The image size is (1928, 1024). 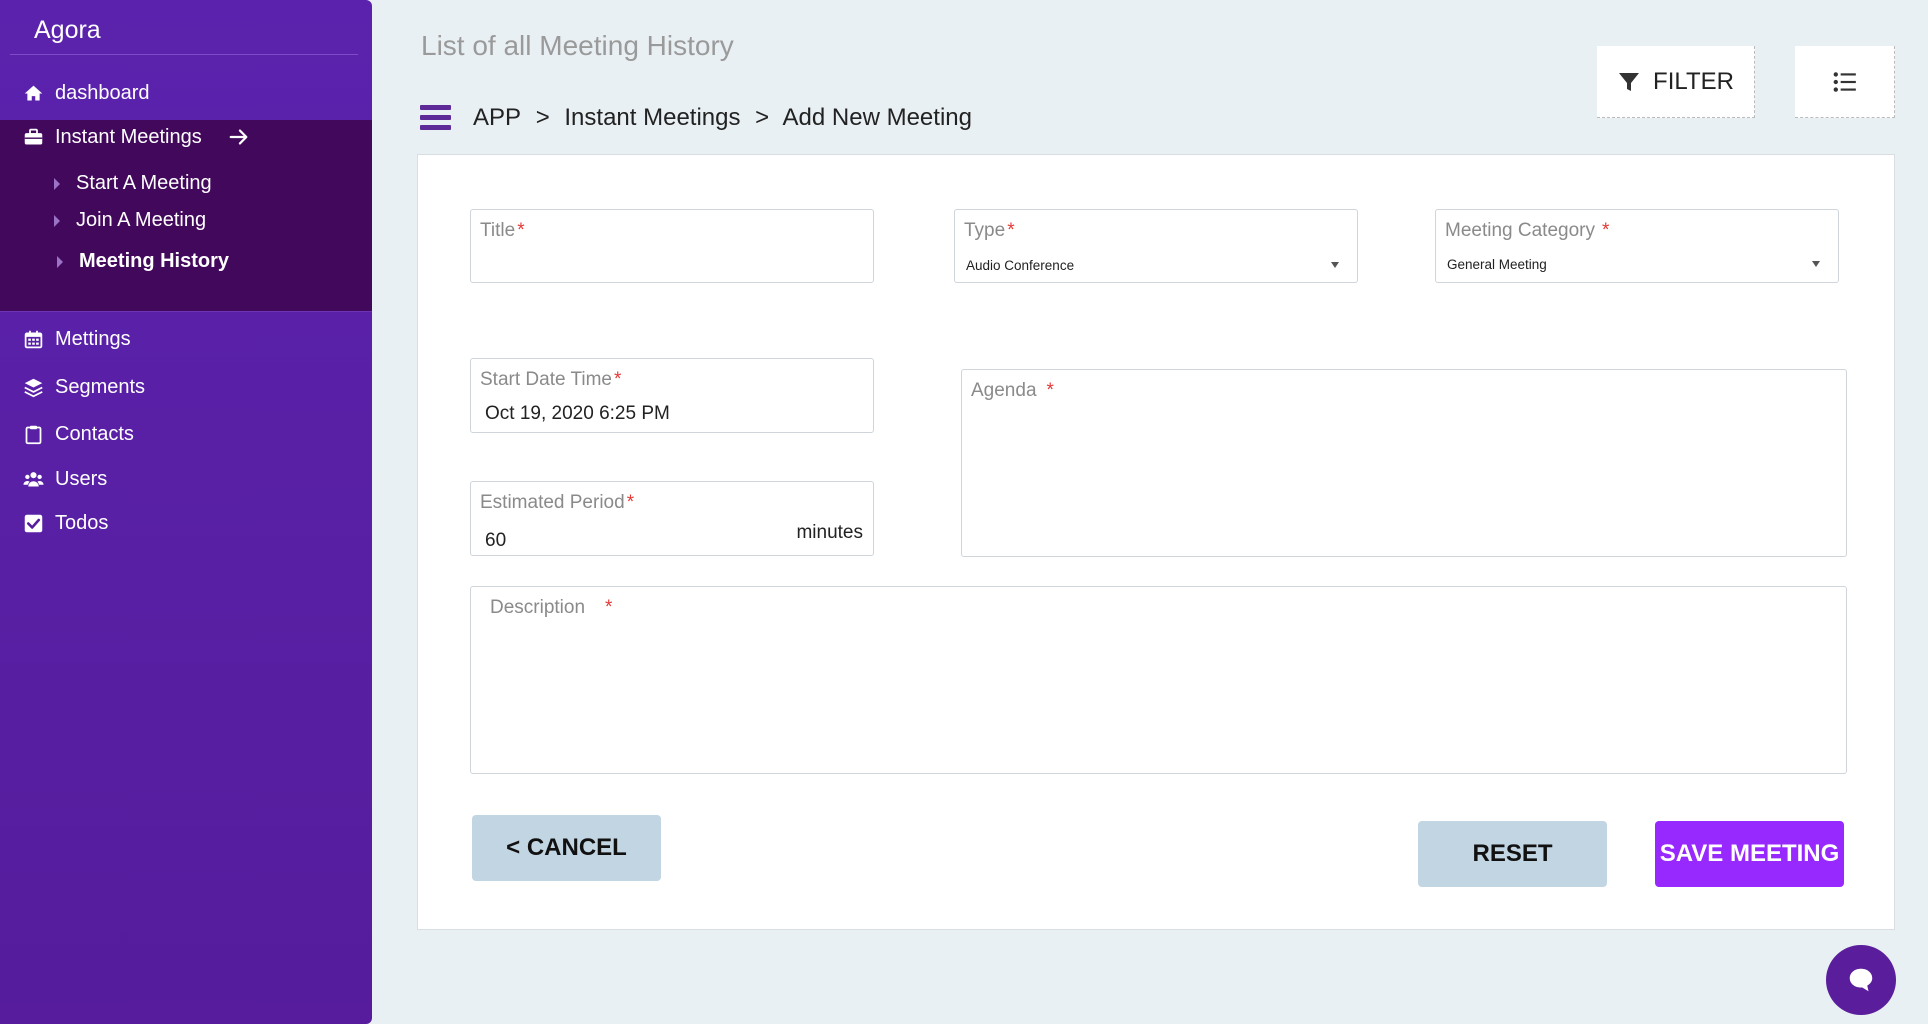 I want to click on field-label: Description *, so click(x=551, y=607).